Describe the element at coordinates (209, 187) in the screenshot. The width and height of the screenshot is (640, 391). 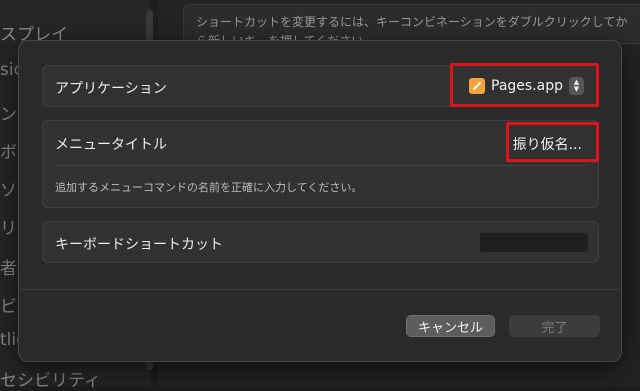
I see `menu-title-hint: 追加するメニューコマンドの名前を正確に入力してください。` at that location.